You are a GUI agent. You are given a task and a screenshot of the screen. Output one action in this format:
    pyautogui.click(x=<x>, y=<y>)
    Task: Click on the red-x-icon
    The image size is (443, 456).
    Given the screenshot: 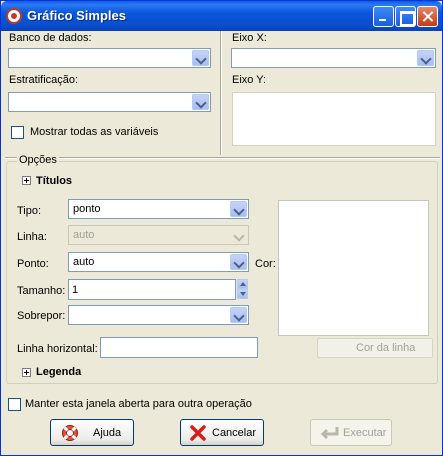 What is the action you would take?
    pyautogui.click(x=198, y=433)
    